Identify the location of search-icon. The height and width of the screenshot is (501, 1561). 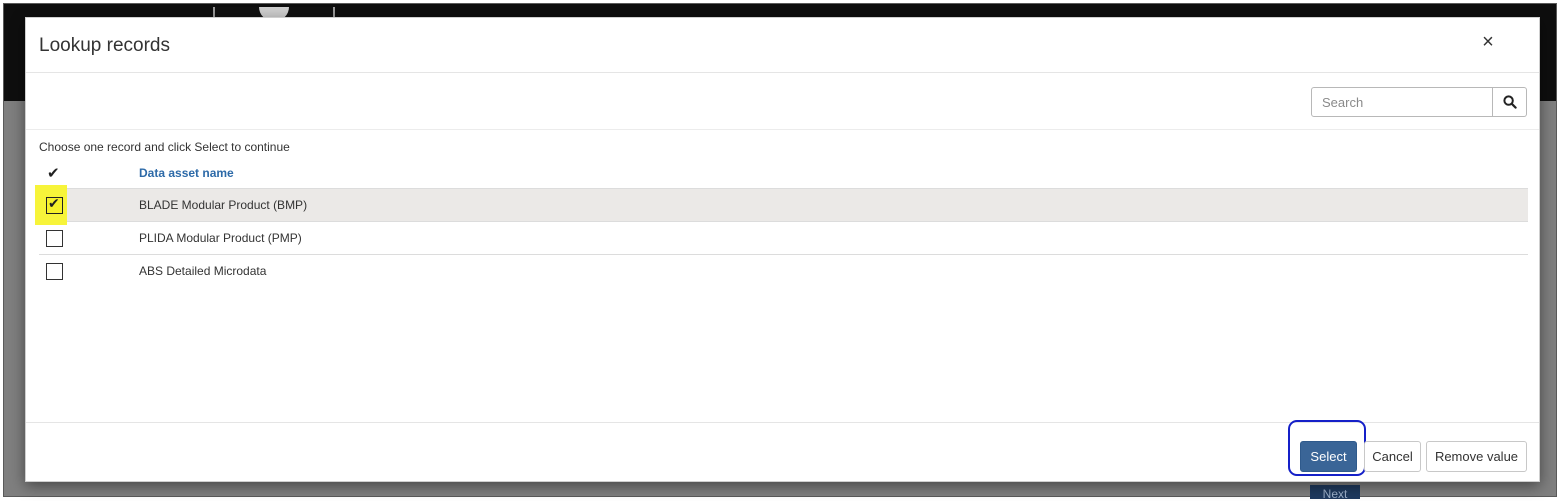
(1510, 102).